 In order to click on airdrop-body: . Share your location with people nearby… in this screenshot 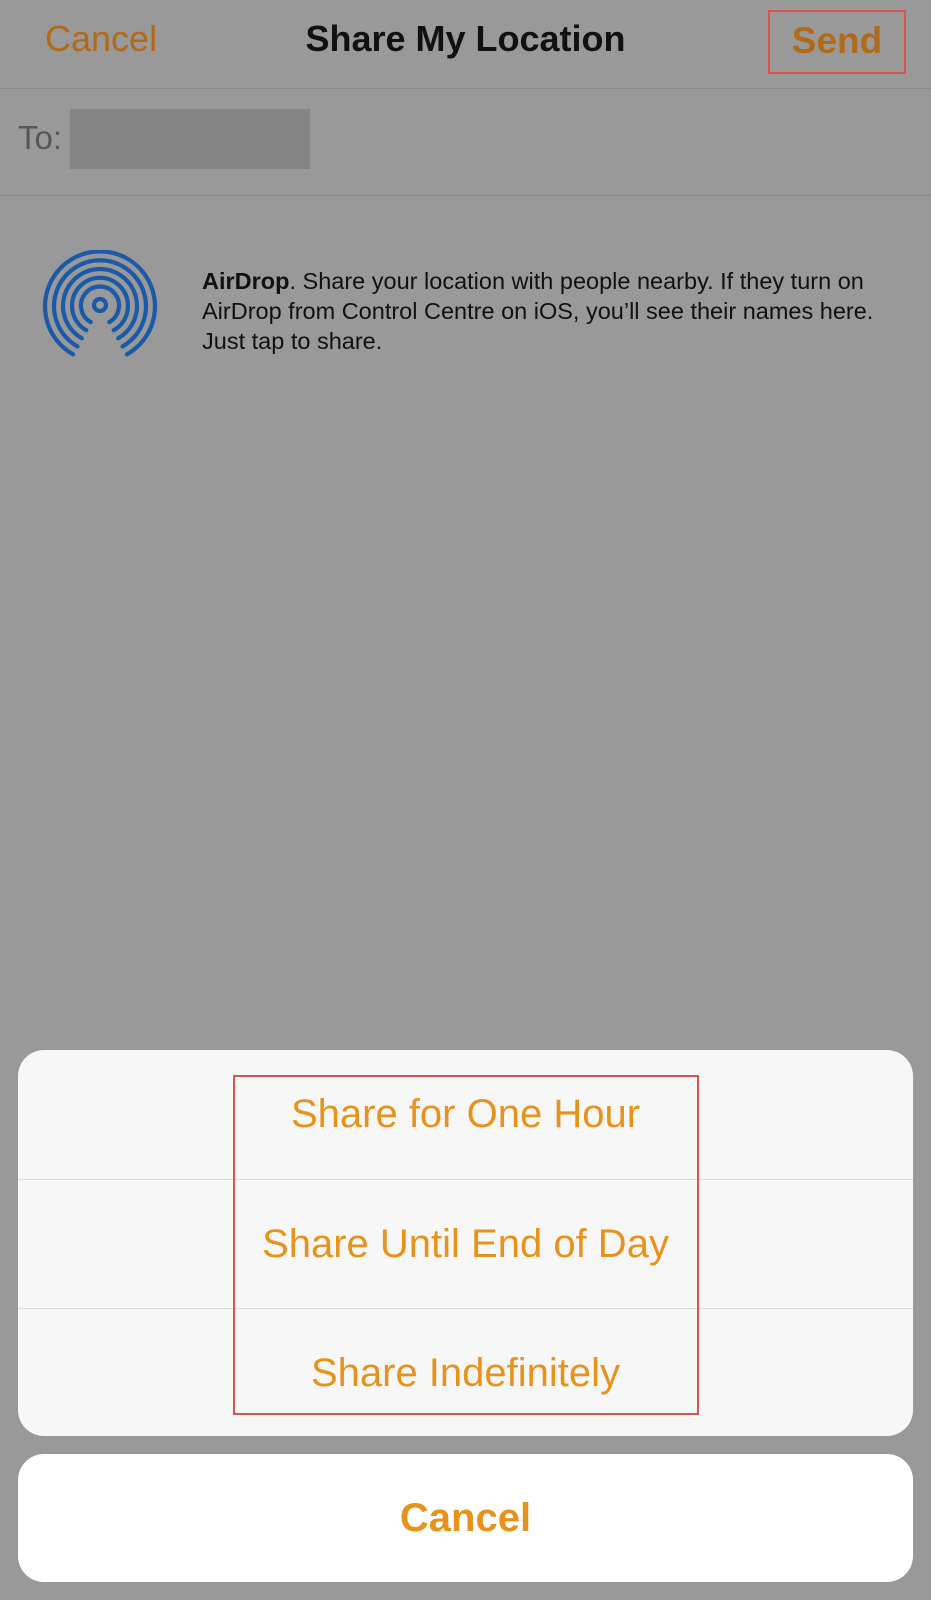, I will do `click(538, 311)`.